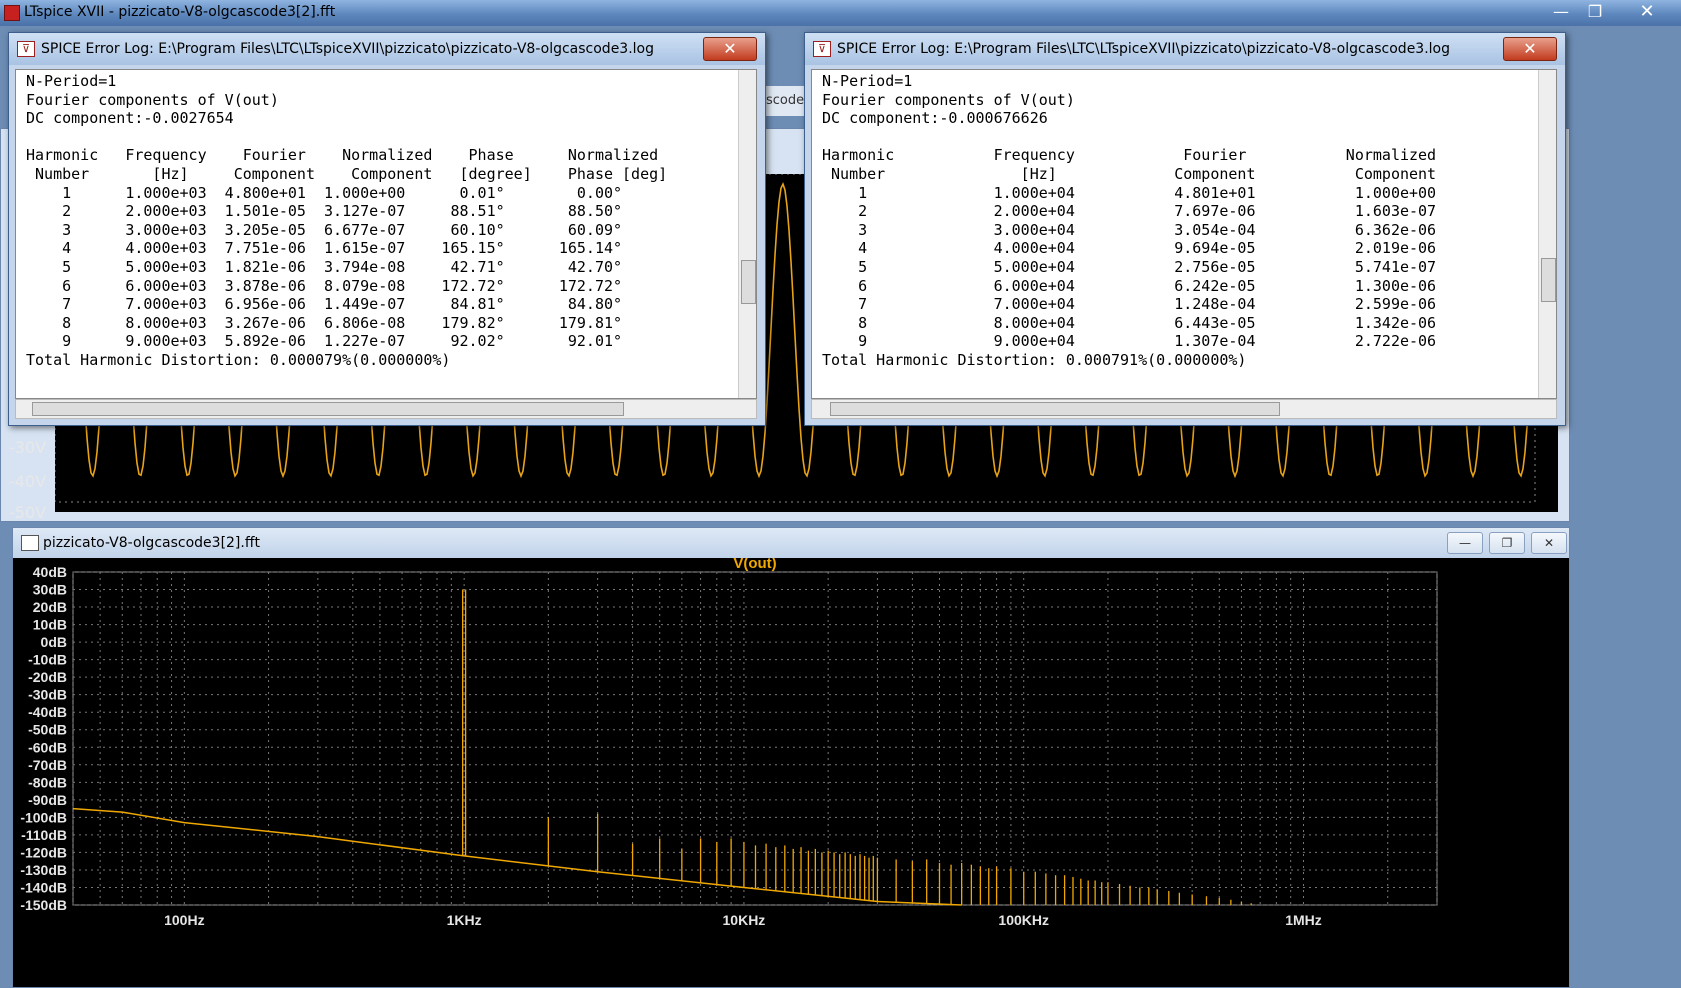 The height and width of the screenshot is (988, 1681). Describe the element at coordinates (50, 590) in the screenshot. I see `y-tick-label: 30dB` at that location.